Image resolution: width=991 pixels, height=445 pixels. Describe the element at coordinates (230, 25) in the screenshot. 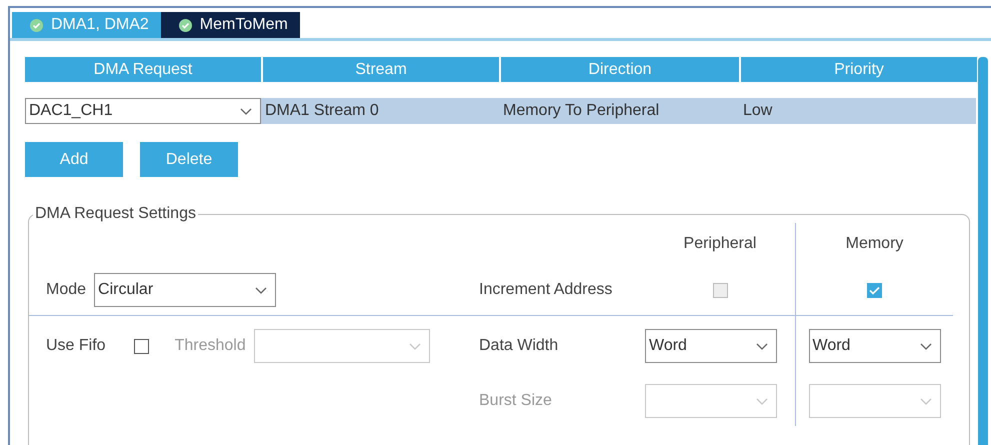

I see `tab: MemToMem` at that location.